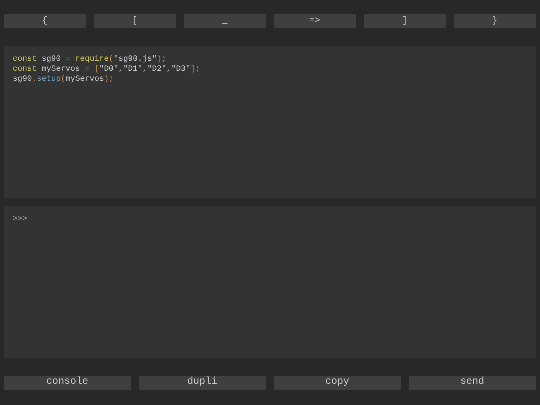  Describe the element at coordinates (20, 220) in the screenshot. I see `console-prompt: >>>` at that location.